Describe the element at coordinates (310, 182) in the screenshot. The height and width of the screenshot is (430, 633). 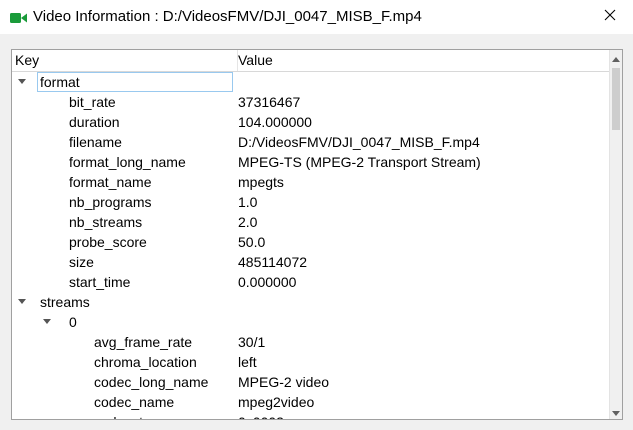
I see `tree-row: format_name mpegts` at that location.